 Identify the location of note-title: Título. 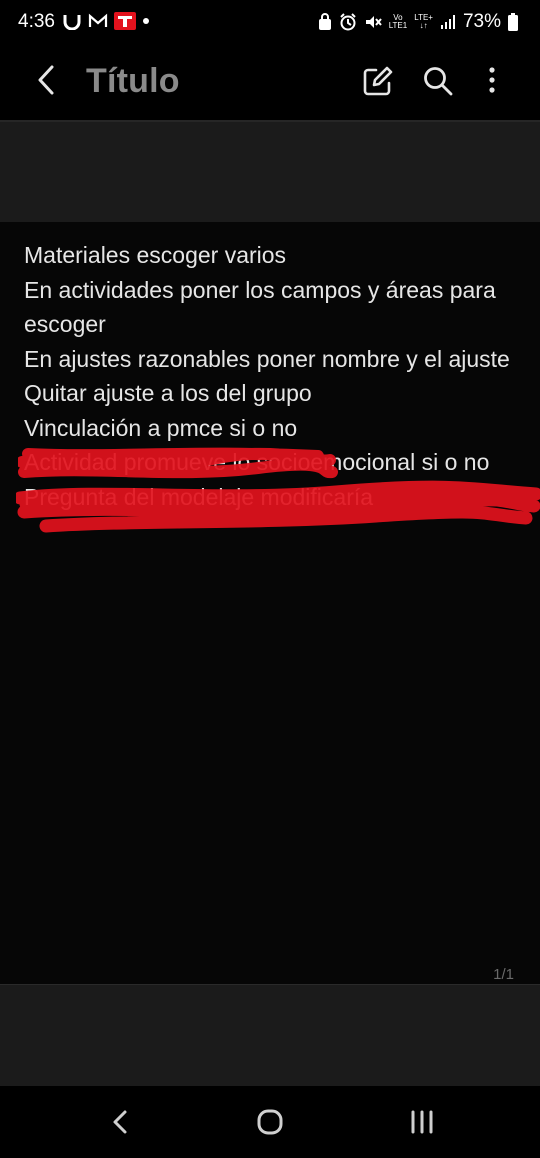
(133, 81).